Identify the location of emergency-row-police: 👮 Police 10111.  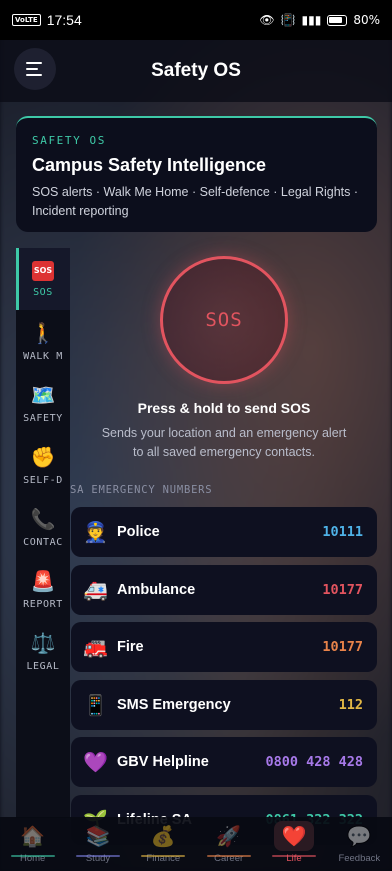
(224, 532).